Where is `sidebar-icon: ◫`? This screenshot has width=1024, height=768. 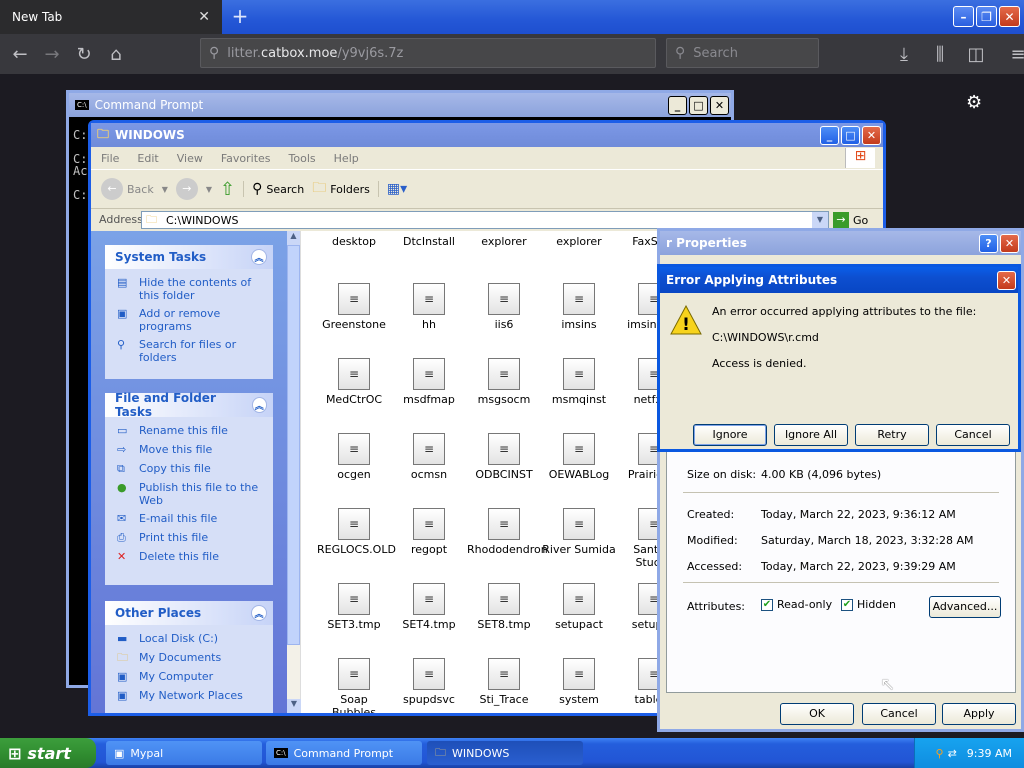 sidebar-icon: ◫ is located at coordinates (976, 54).